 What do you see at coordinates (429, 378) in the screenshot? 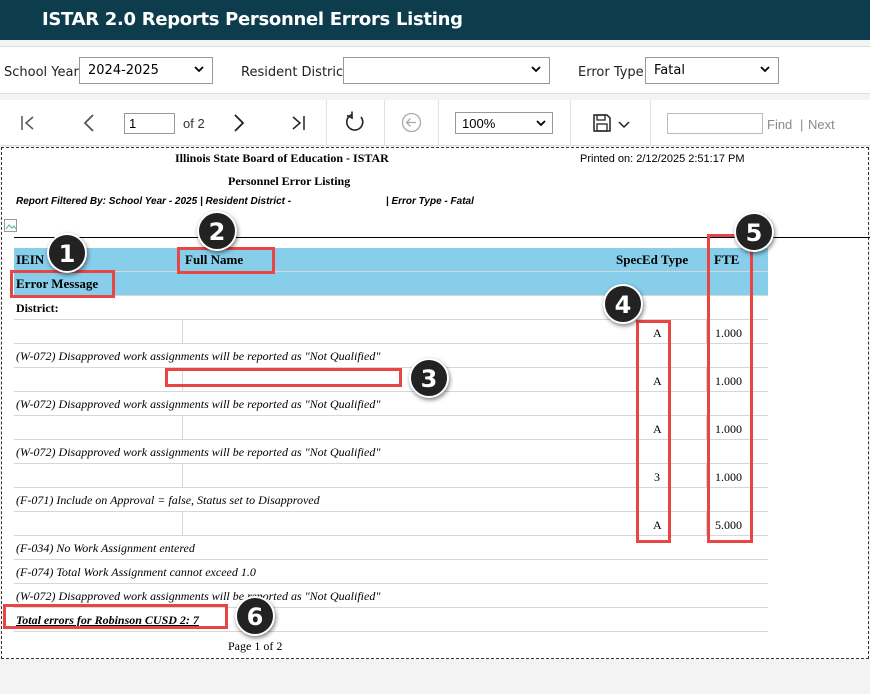
I see `callout-badge-3: 3` at bounding box center [429, 378].